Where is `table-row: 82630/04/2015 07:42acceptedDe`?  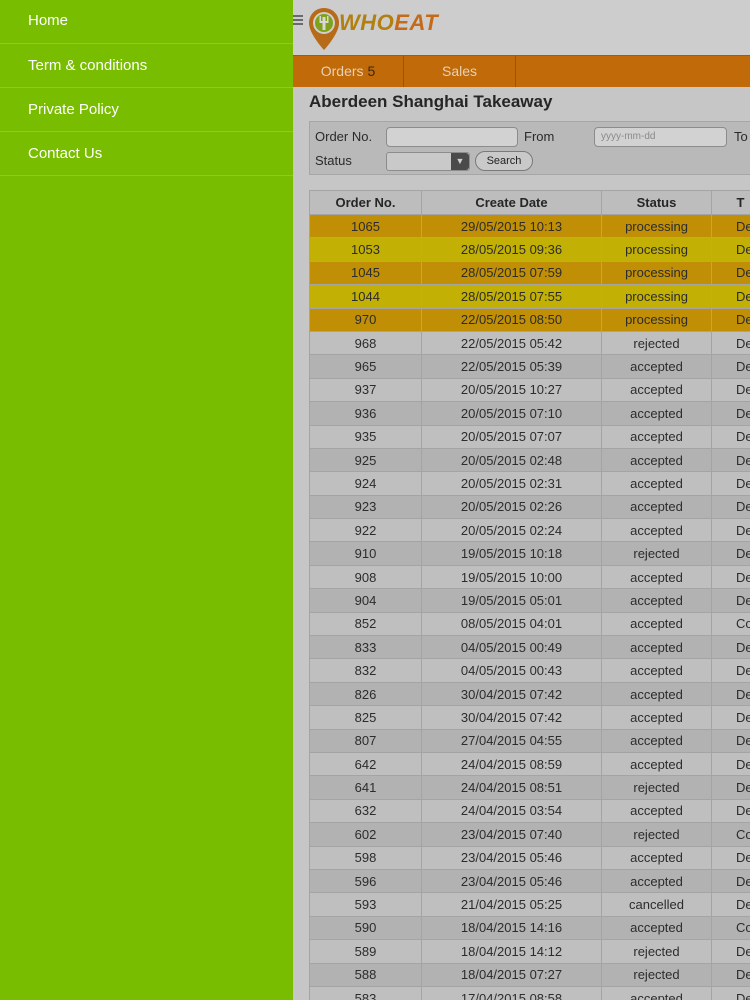
table-row: 82630/04/2015 07:42acceptedDe is located at coordinates (529, 694).